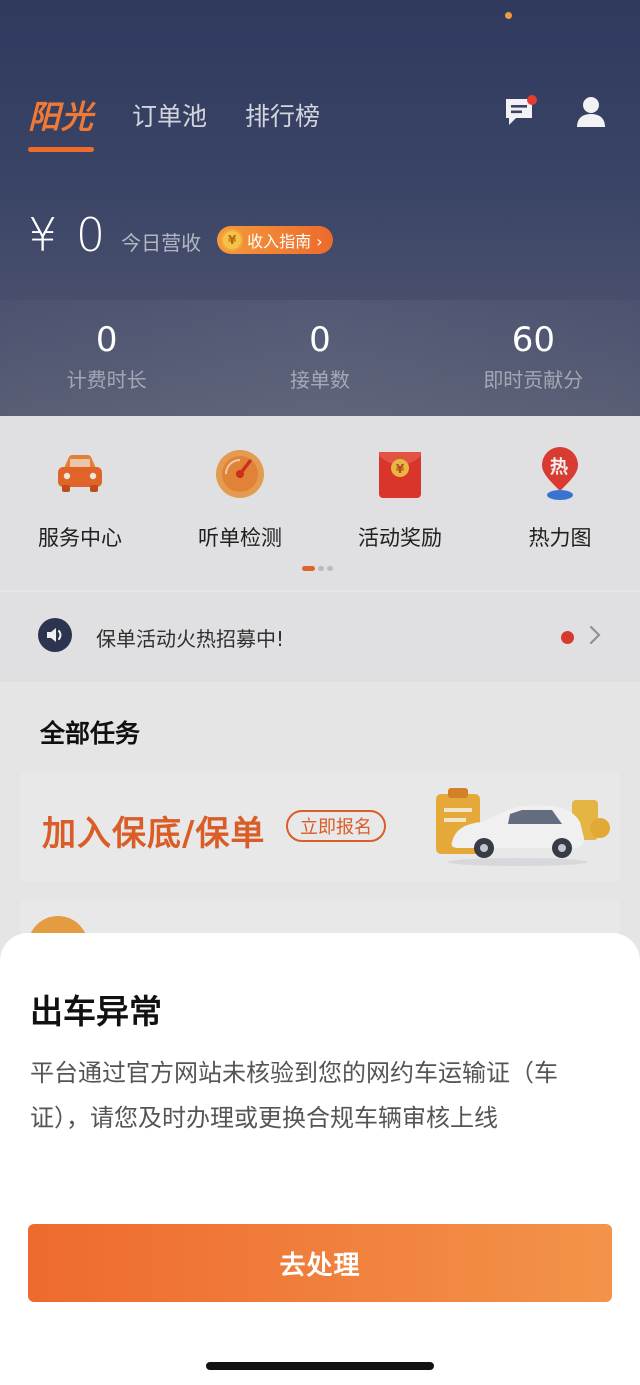 This screenshot has width=640, height=1385. What do you see at coordinates (169, 115) in the screenshot?
I see `tab-order-pool: 订单池` at bounding box center [169, 115].